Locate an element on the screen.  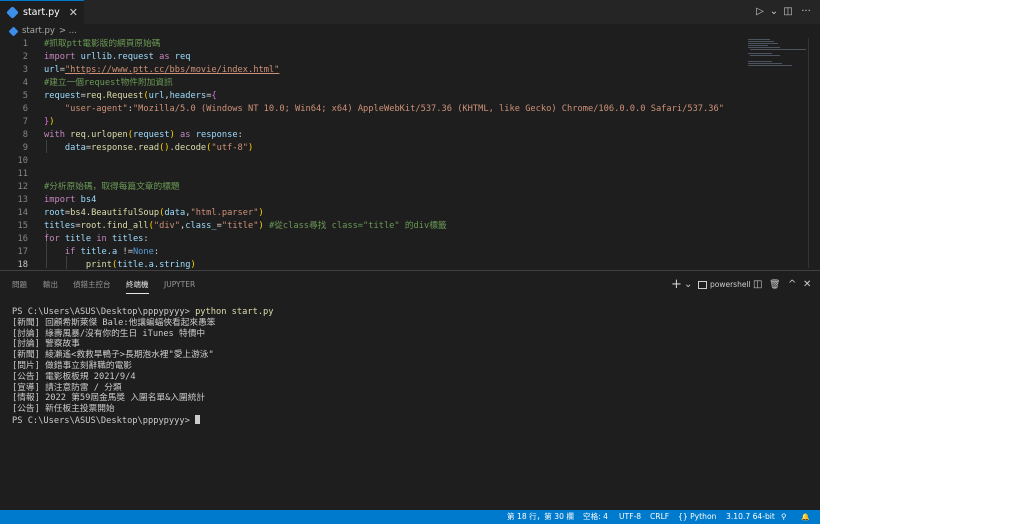
code-line: 13 import bs4 is located at coordinates (372, 200).